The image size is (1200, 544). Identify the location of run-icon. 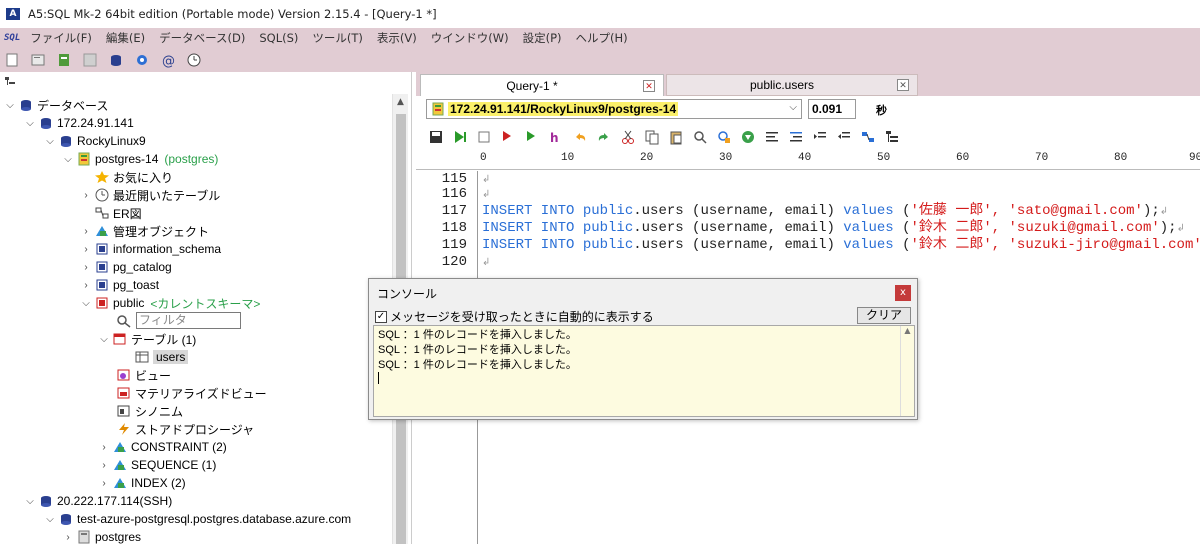
(460, 137).